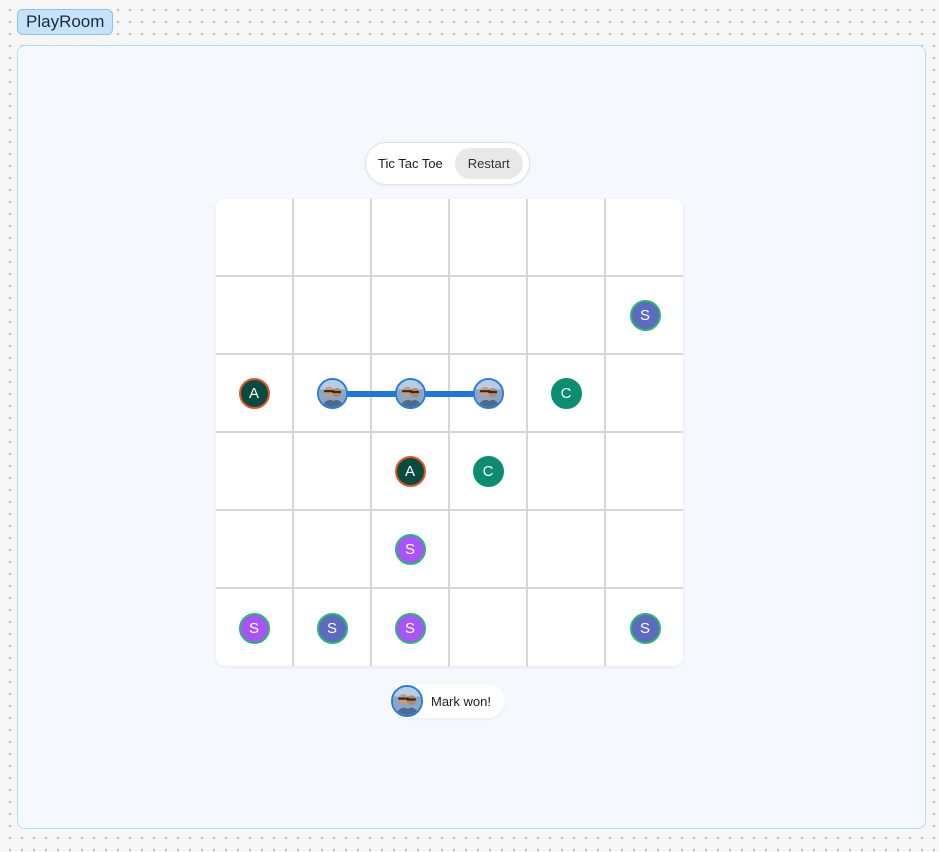 This screenshot has height=852, width=939. I want to click on app-title: PlayRoom, so click(65, 22).